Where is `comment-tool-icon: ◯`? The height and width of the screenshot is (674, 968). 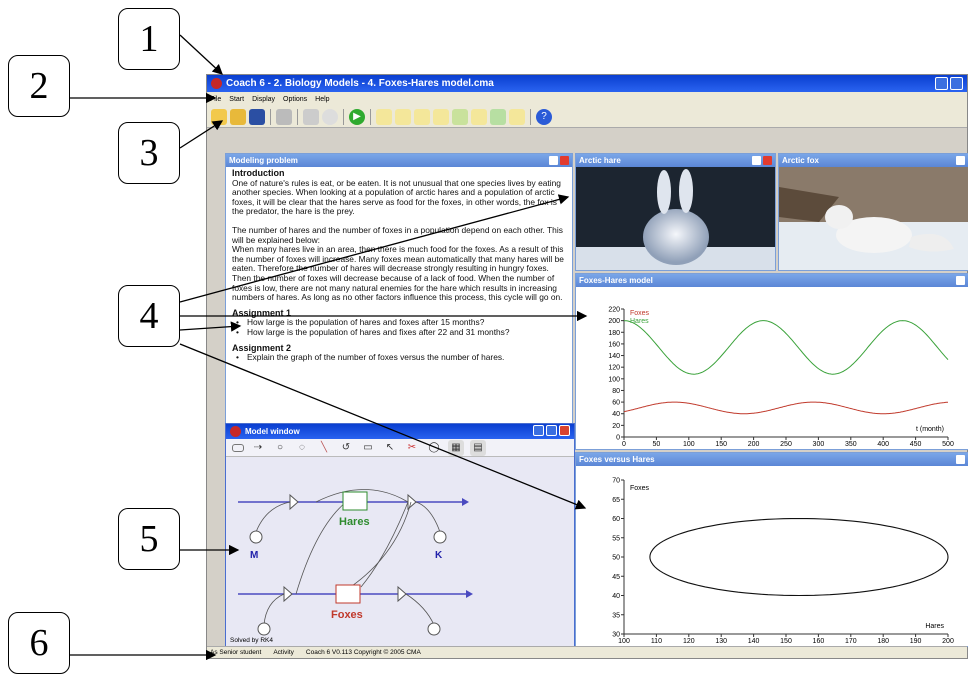 comment-tool-icon: ◯ is located at coordinates (434, 448).